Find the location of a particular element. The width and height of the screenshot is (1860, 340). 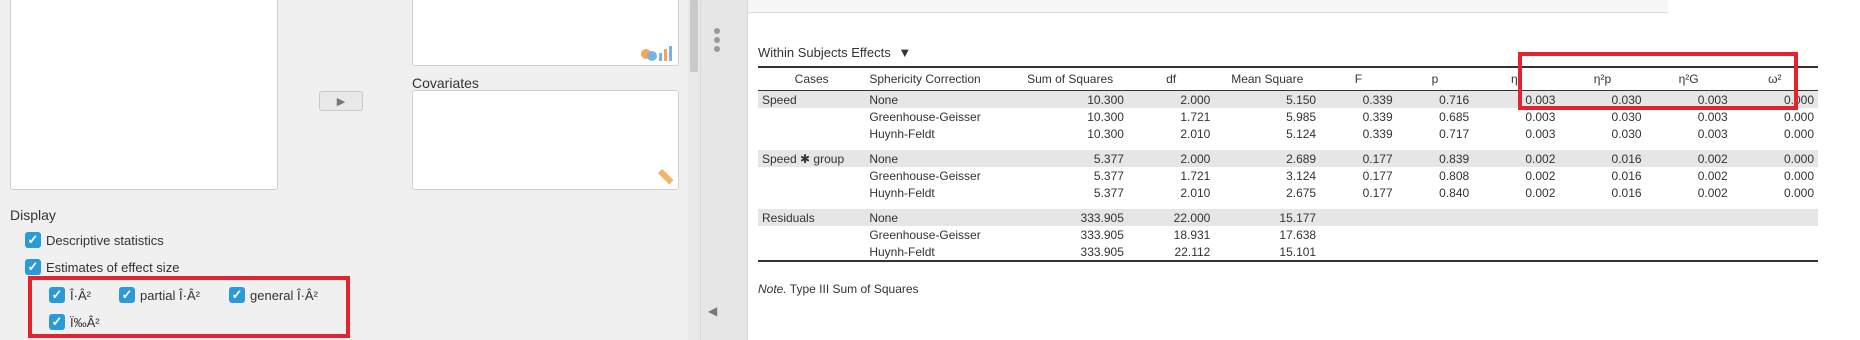

descriptive-checkbox: ✓ is located at coordinates (33, 240).